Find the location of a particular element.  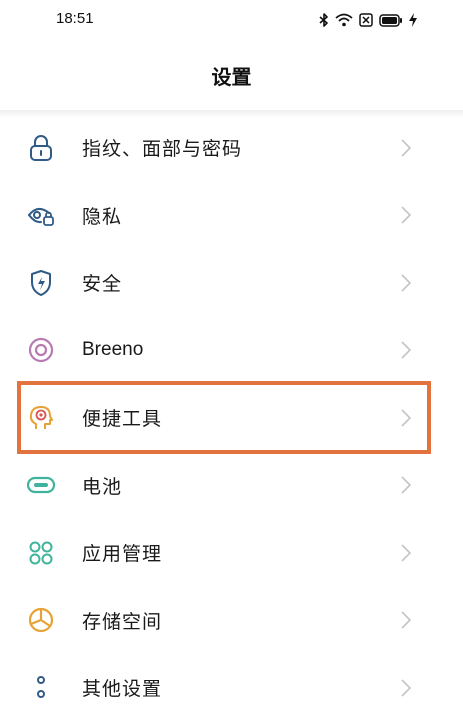

settings-item-label: 存储空间 is located at coordinates (122, 621).